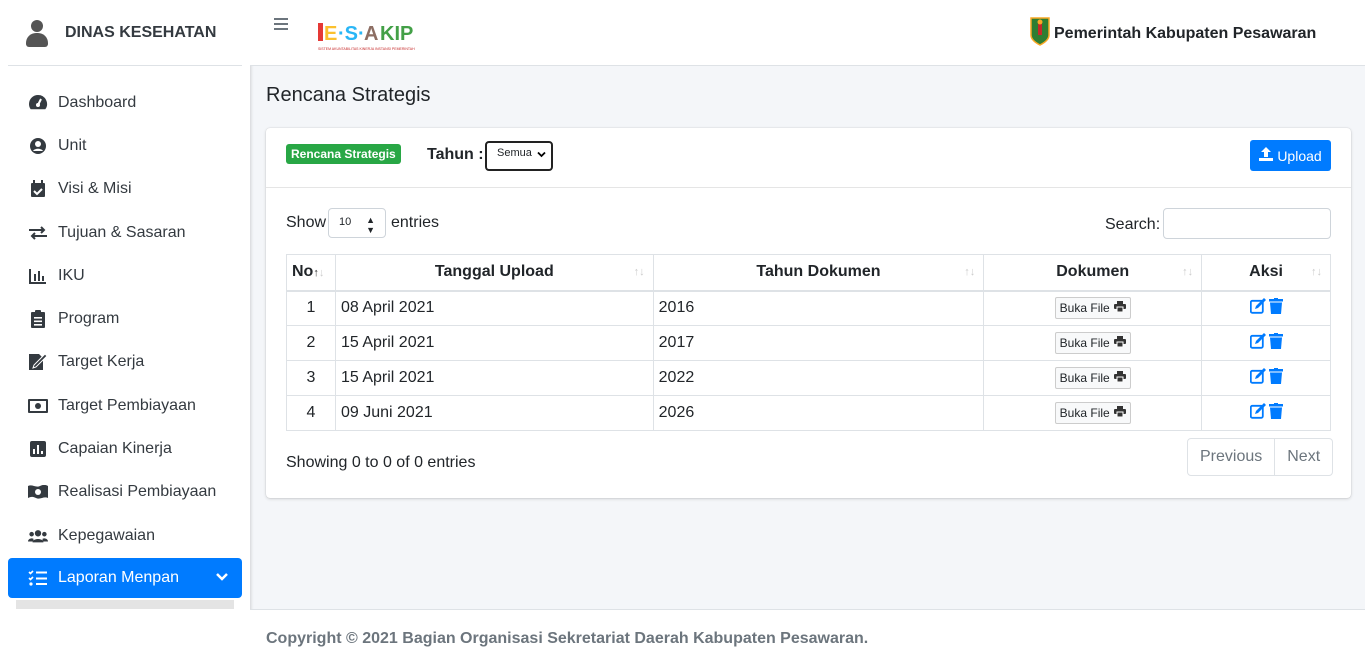 This screenshot has height=663, width=1365. I want to click on header-label: Tanggal Upload, so click(494, 272).